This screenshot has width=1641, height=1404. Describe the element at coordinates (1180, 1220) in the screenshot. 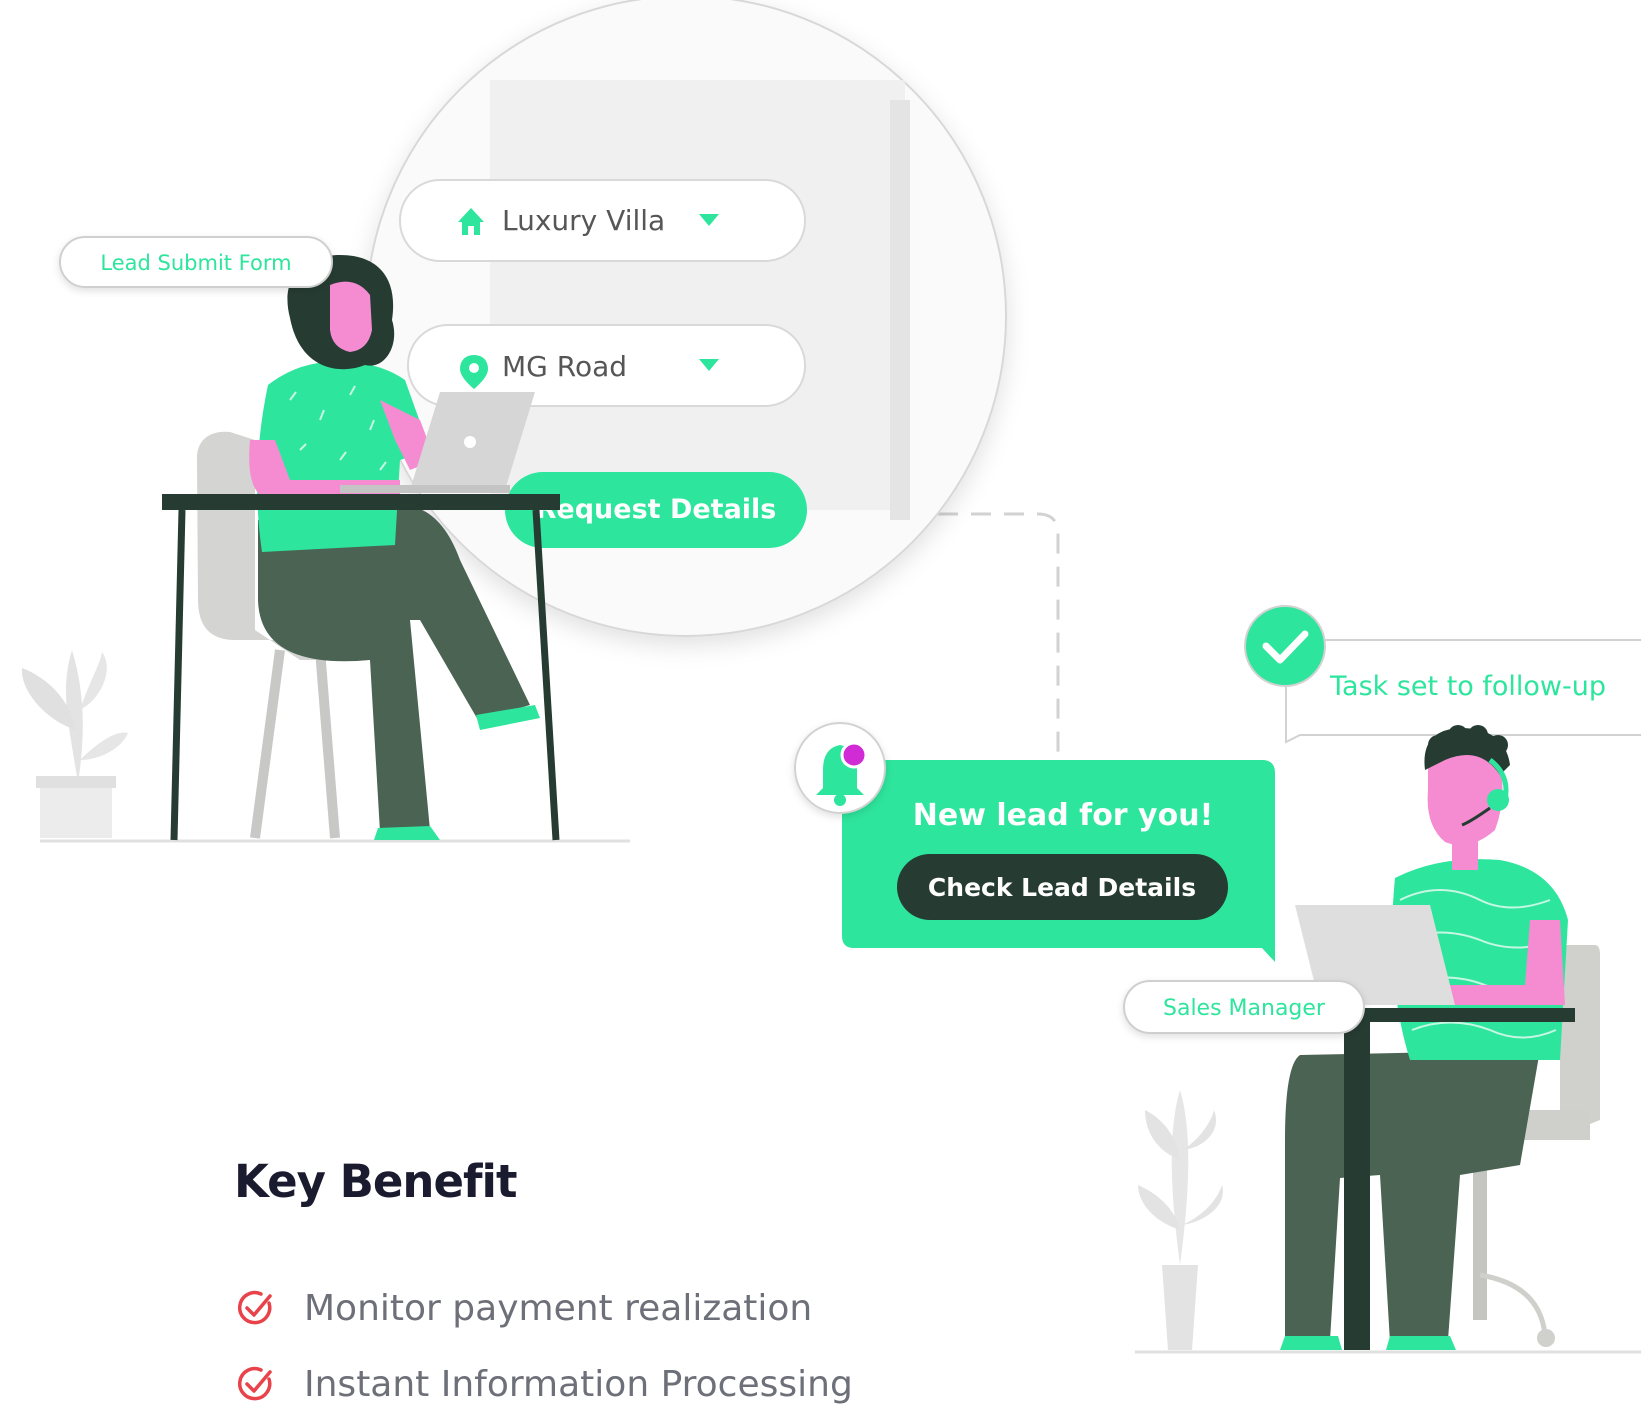

I see `potted-plant-right` at that location.